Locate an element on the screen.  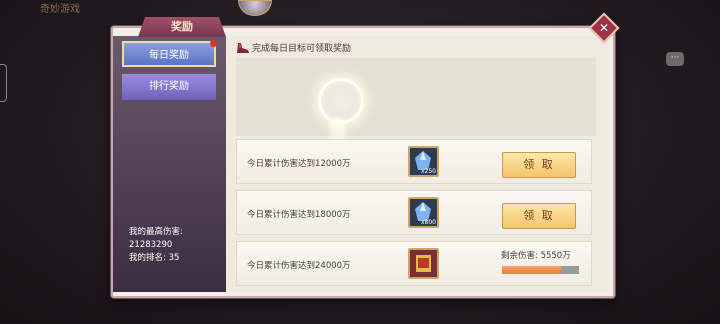
glow-effect is located at coordinates (341, 101).